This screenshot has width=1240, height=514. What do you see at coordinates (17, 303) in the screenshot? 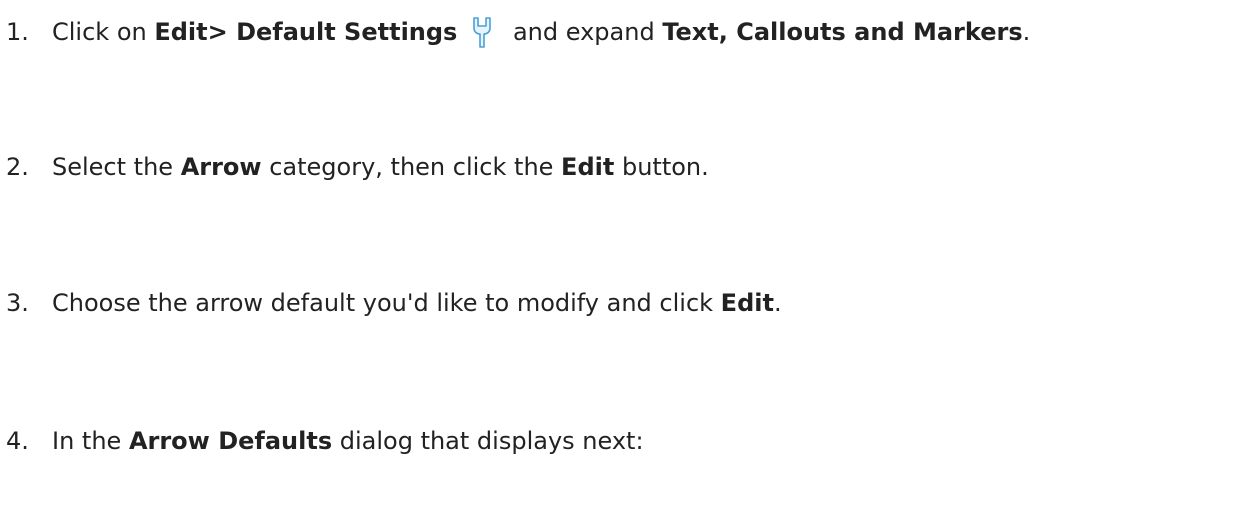
I see `step-number: 3.` at bounding box center [17, 303].